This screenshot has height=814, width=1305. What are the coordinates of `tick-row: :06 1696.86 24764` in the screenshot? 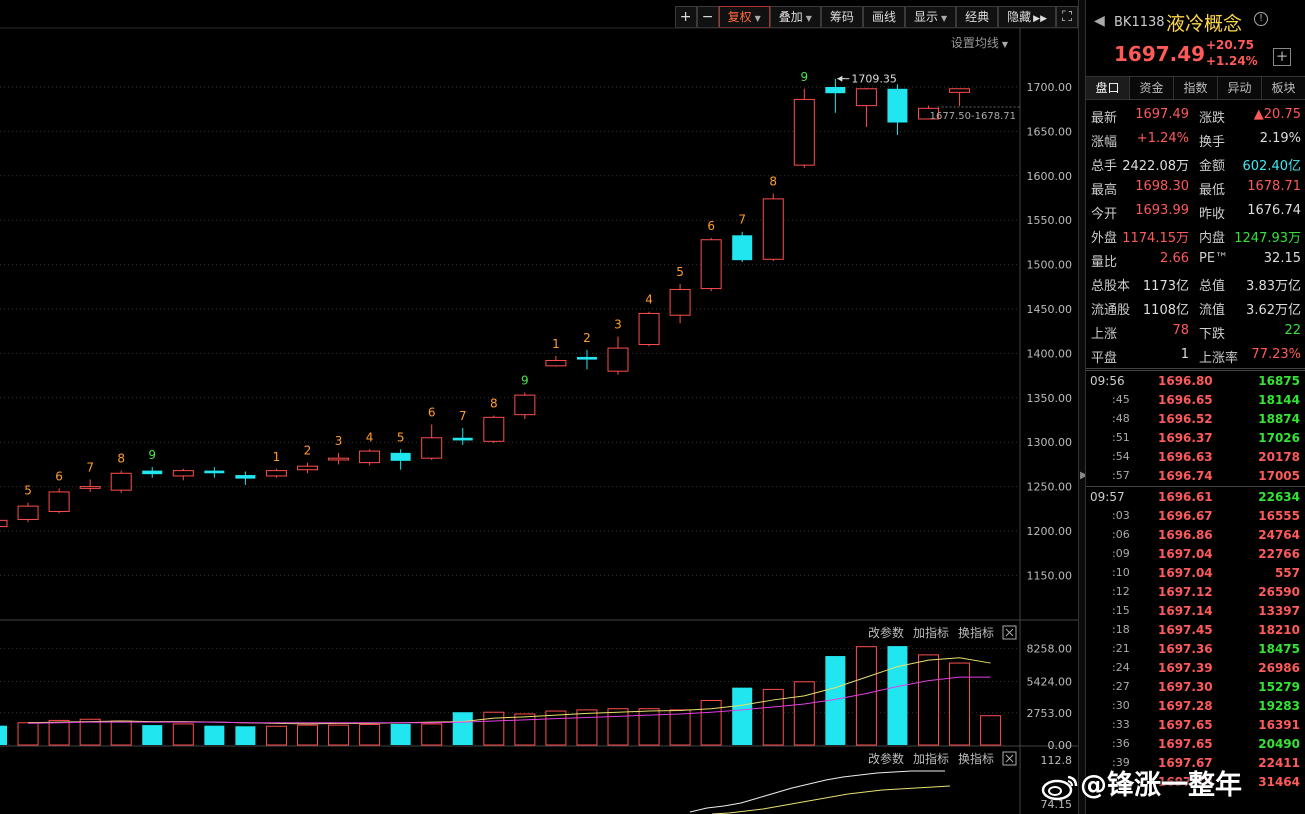 It's located at (1195, 535).